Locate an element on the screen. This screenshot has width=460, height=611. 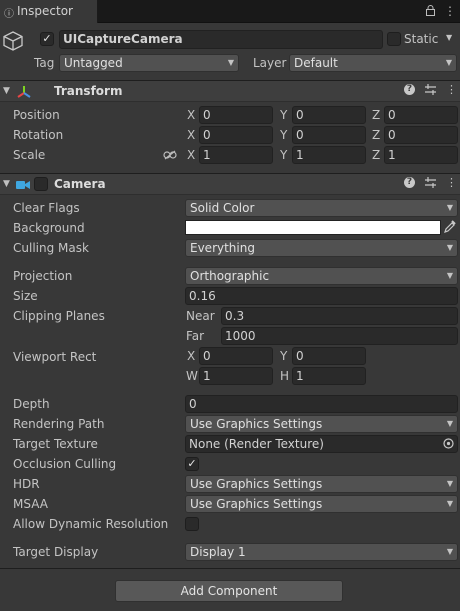
rotation-y-field: 0 is located at coordinates (329, 135).